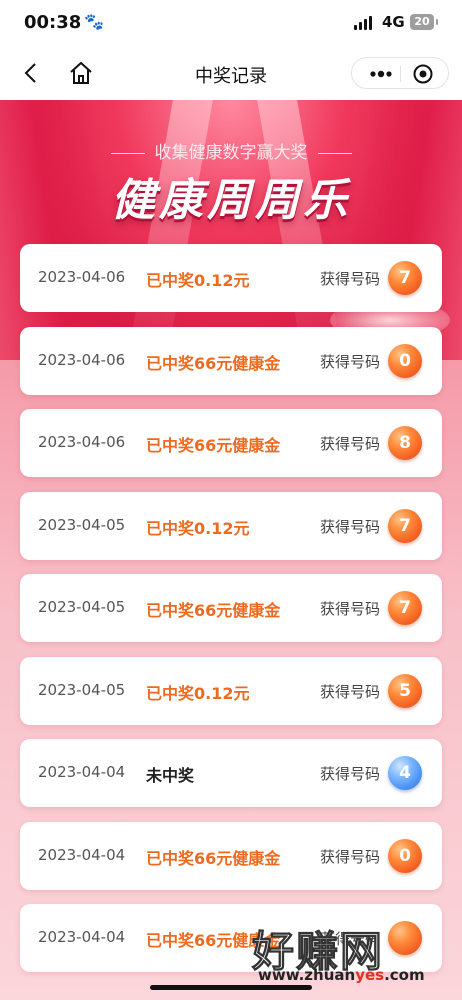  I want to click on record-item: 2023-04-05 已中奖0.12元 获得号码 5, so click(231, 691).